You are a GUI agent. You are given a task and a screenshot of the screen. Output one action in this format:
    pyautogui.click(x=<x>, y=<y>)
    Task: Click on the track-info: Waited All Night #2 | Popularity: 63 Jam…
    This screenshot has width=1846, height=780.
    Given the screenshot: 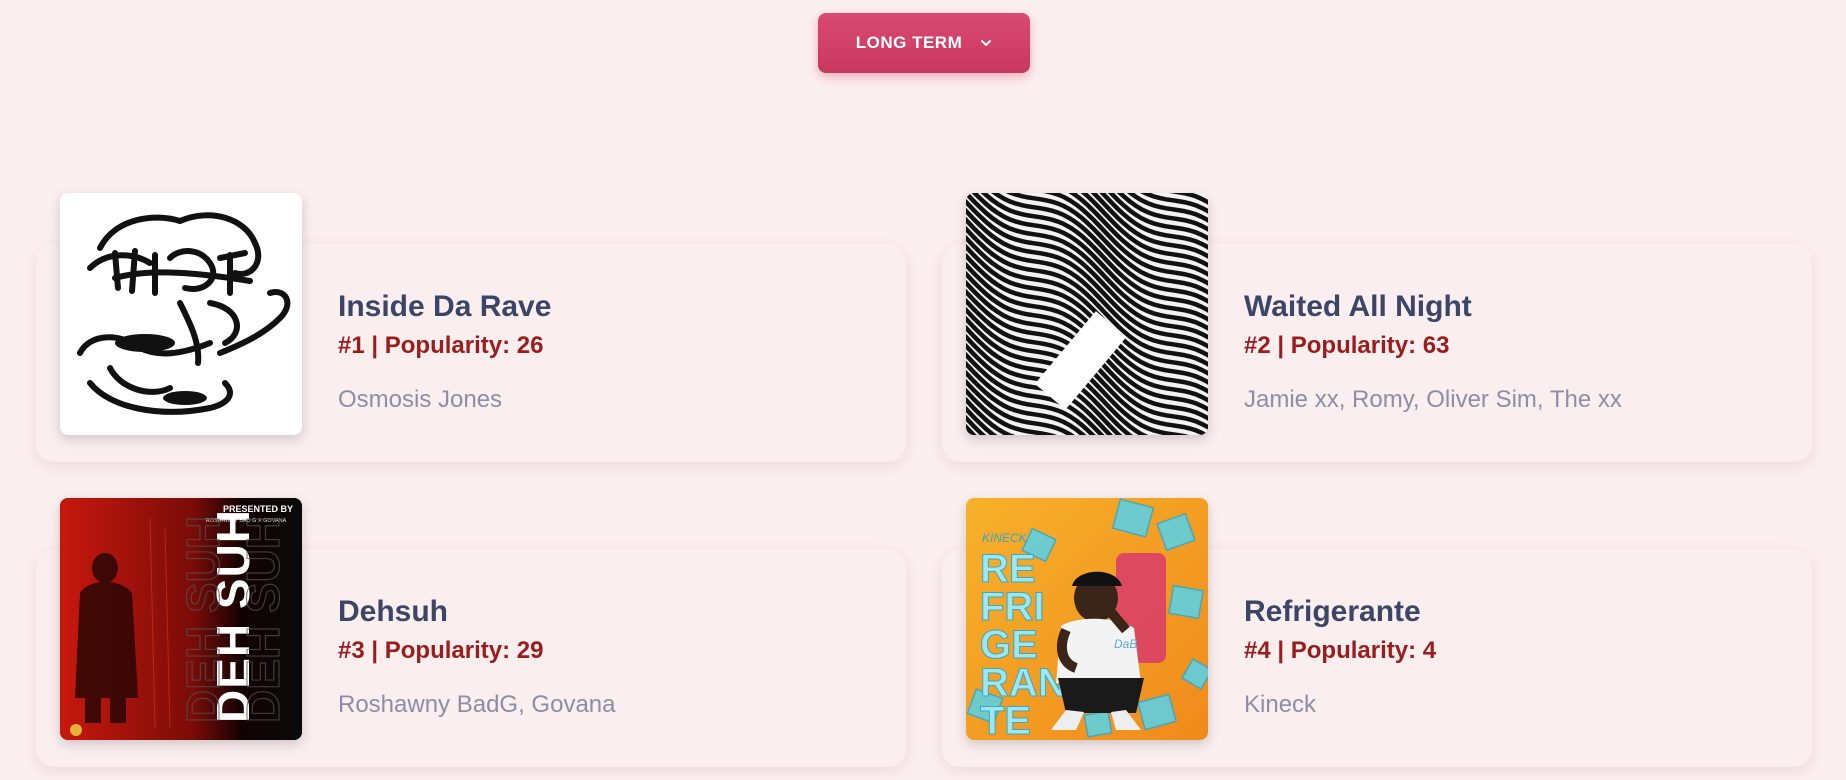 What is the action you would take?
    pyautogui.click(x=1433, y=352)
    